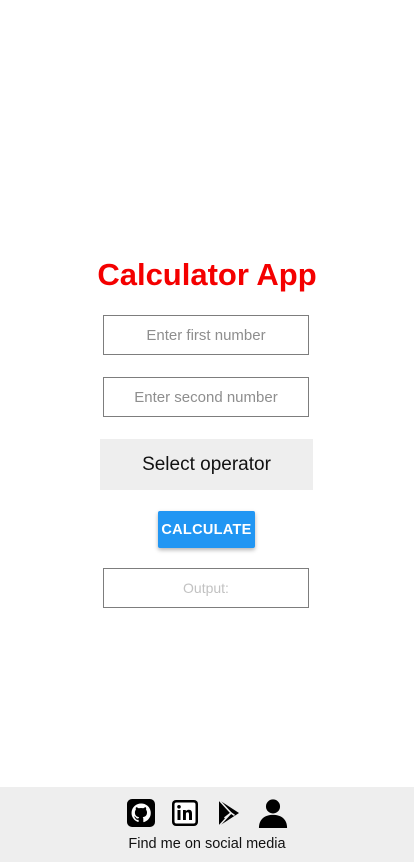  I want to click on footer: Find me on social media, so click(207, 824).